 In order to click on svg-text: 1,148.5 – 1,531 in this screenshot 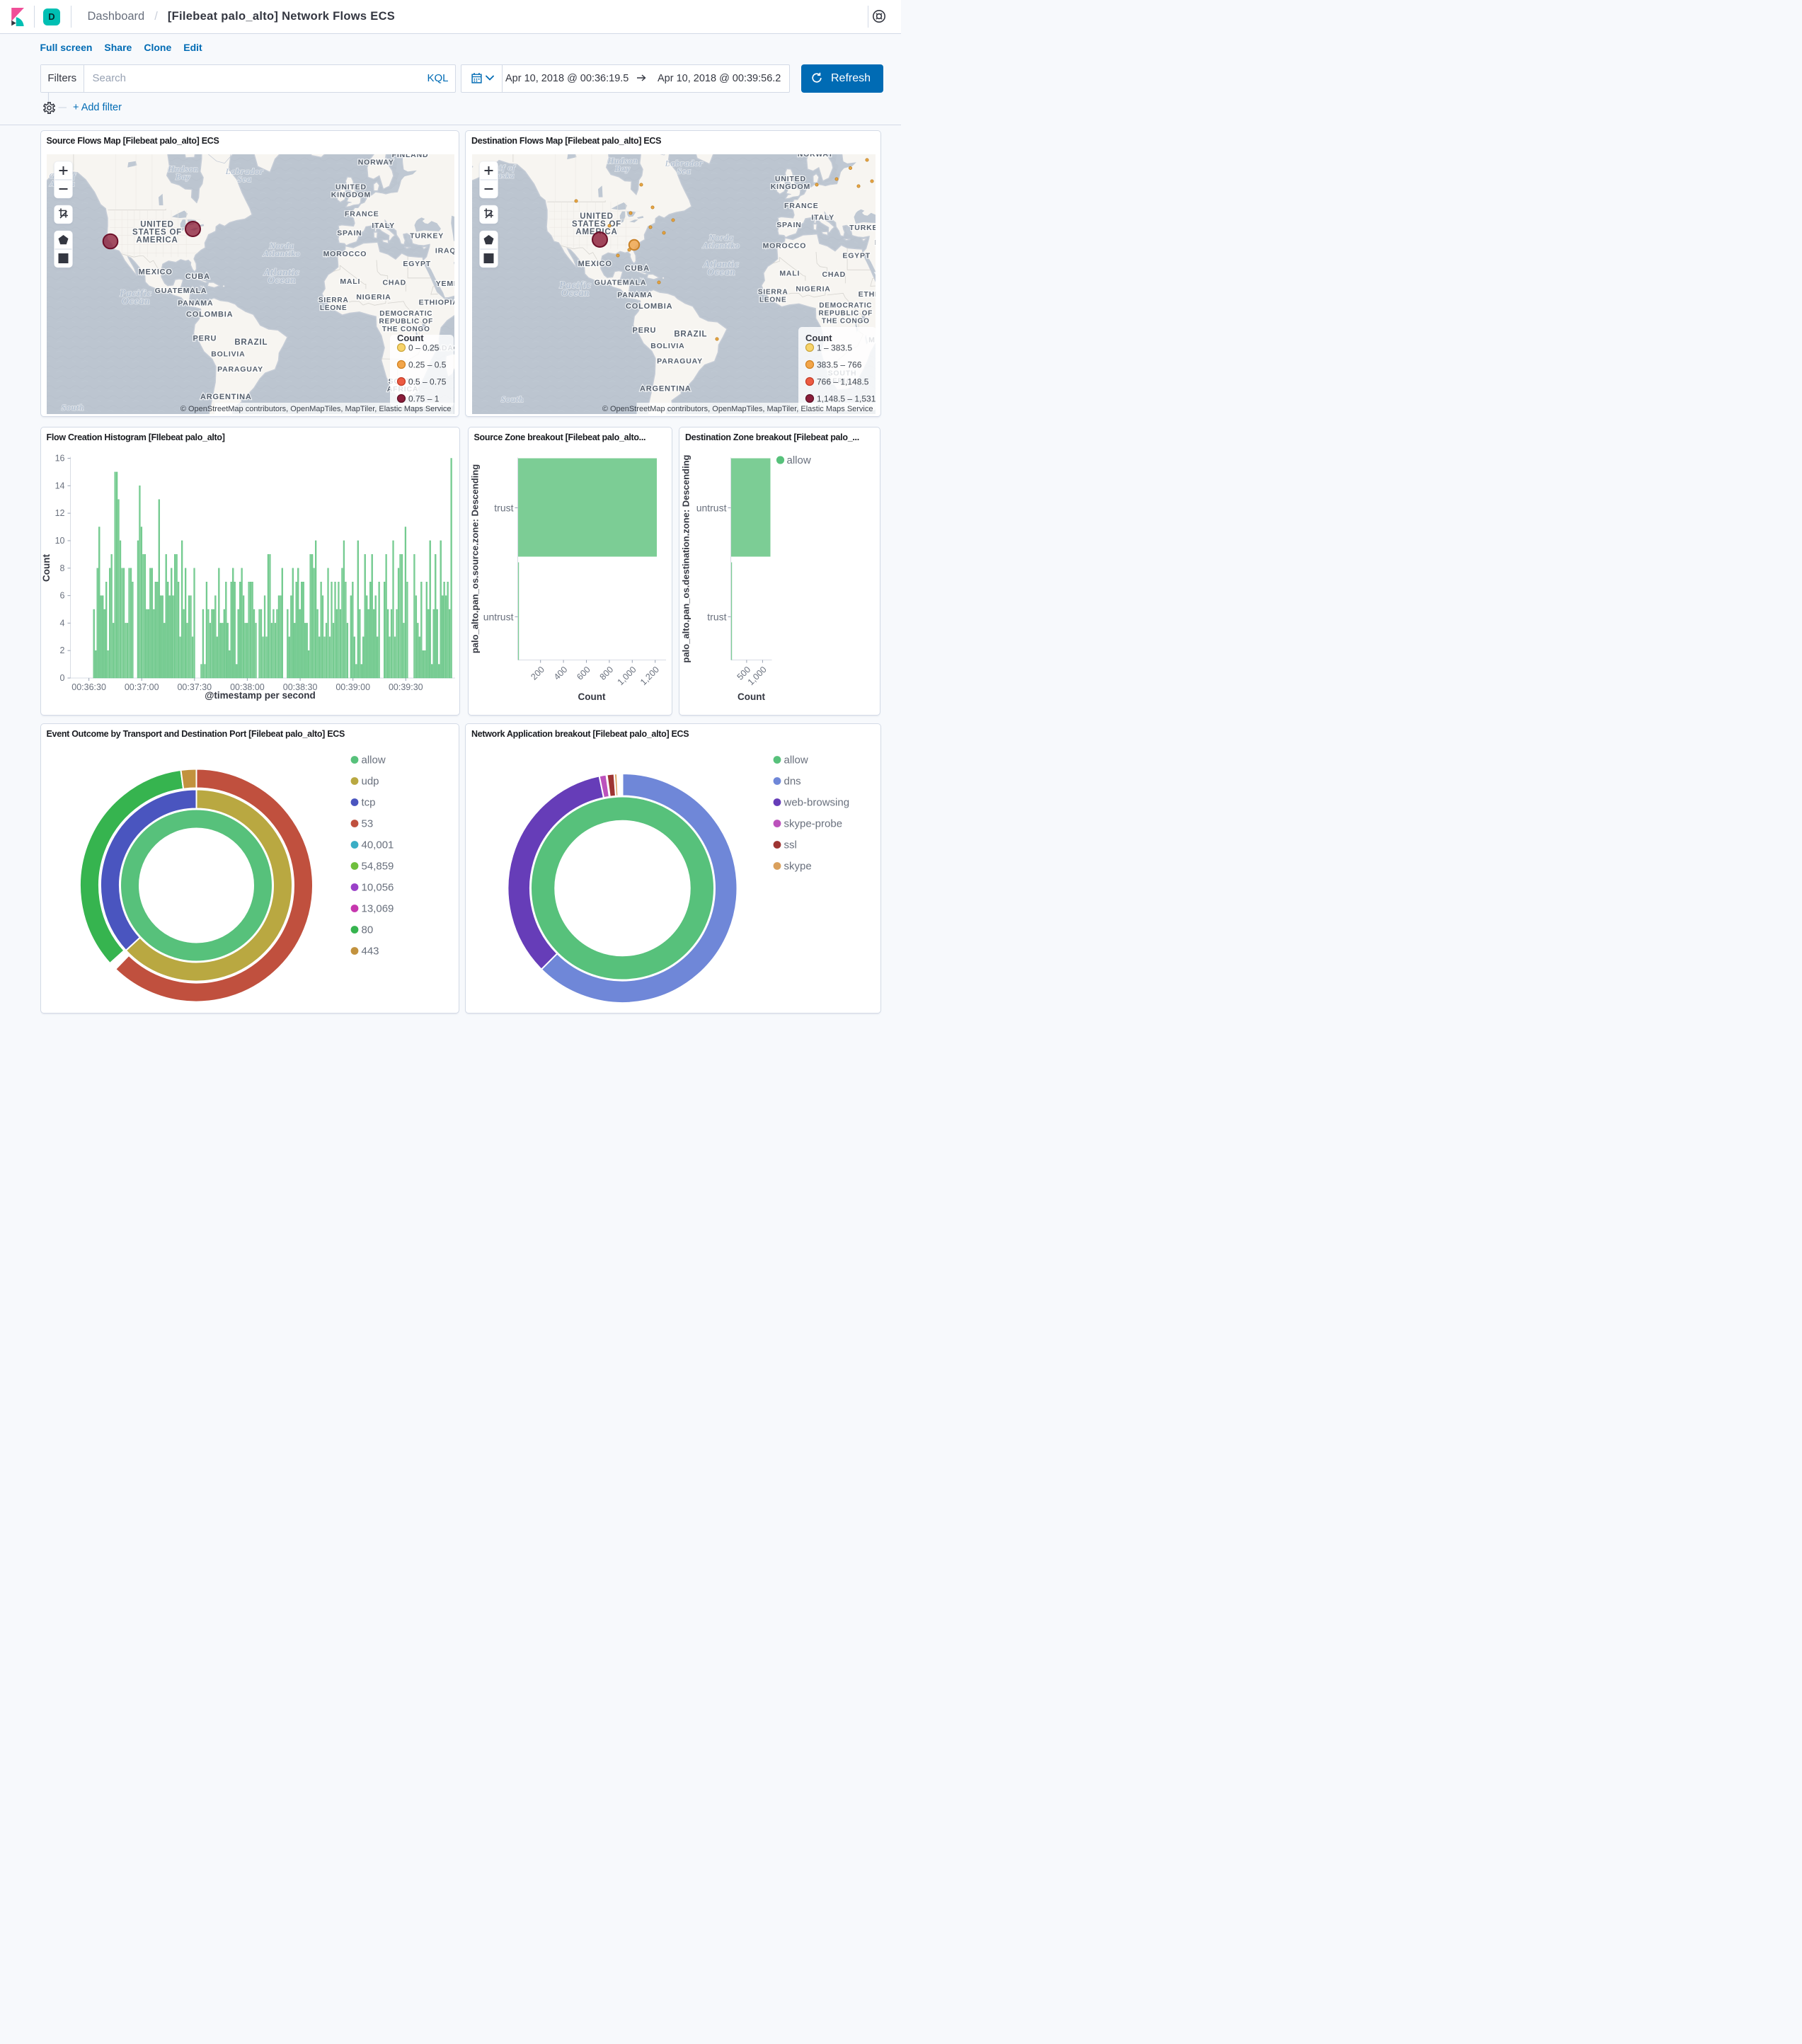, I will do `click(847, 399)`.